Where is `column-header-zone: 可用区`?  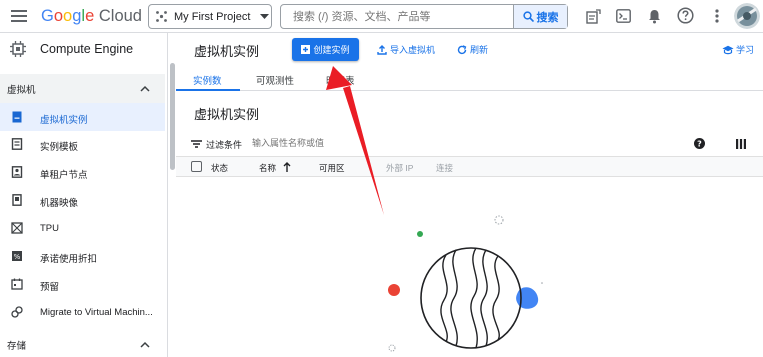 column-header-zone: 可用区 is located at coordinates (332, 168).